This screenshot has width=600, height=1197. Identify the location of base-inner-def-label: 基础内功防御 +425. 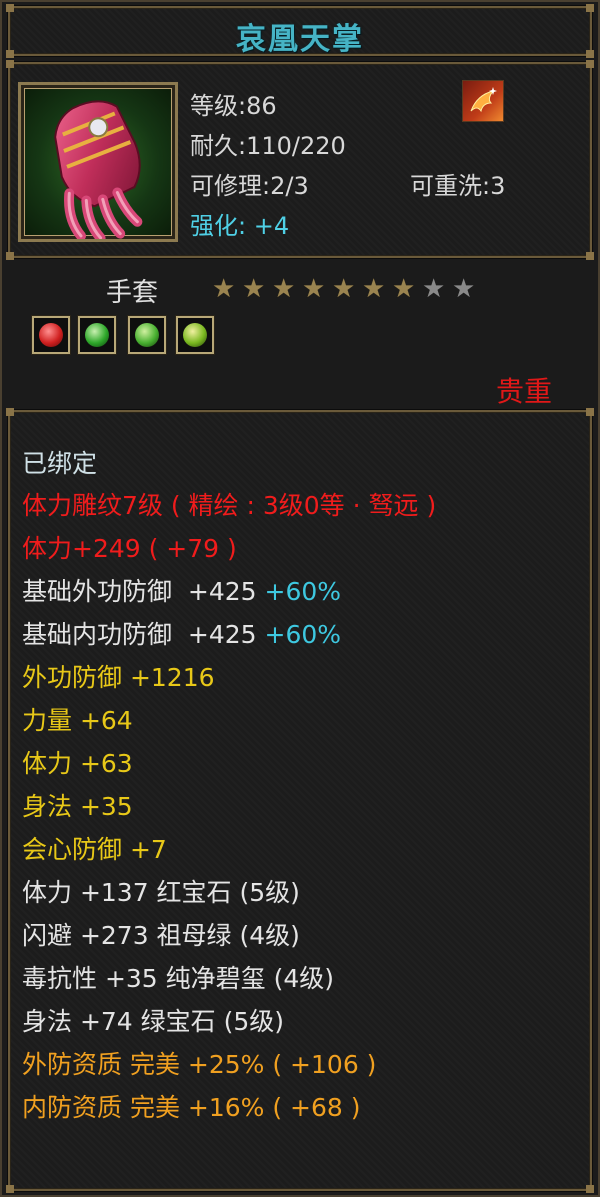
(143, 634).